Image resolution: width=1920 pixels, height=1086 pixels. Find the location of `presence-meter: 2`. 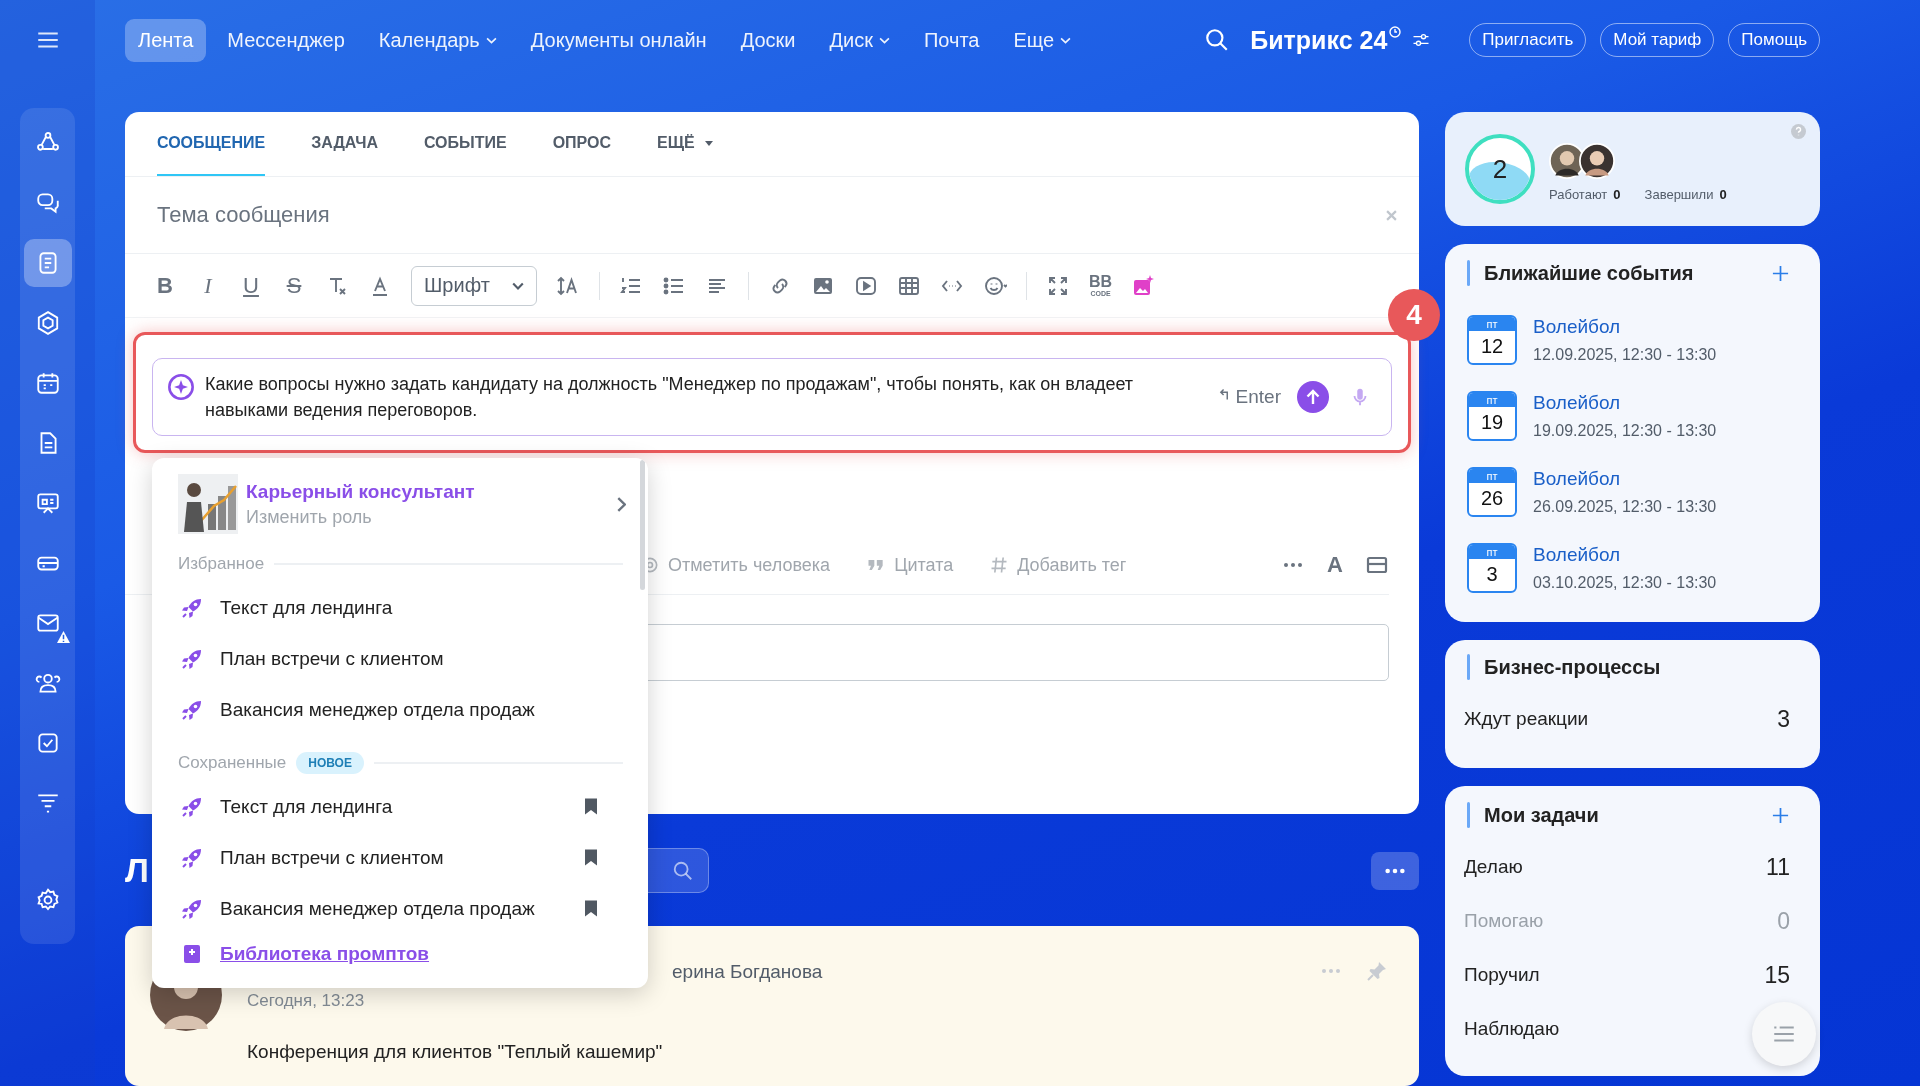

presence-meter: 2 is located at coordinates (1500, 169).